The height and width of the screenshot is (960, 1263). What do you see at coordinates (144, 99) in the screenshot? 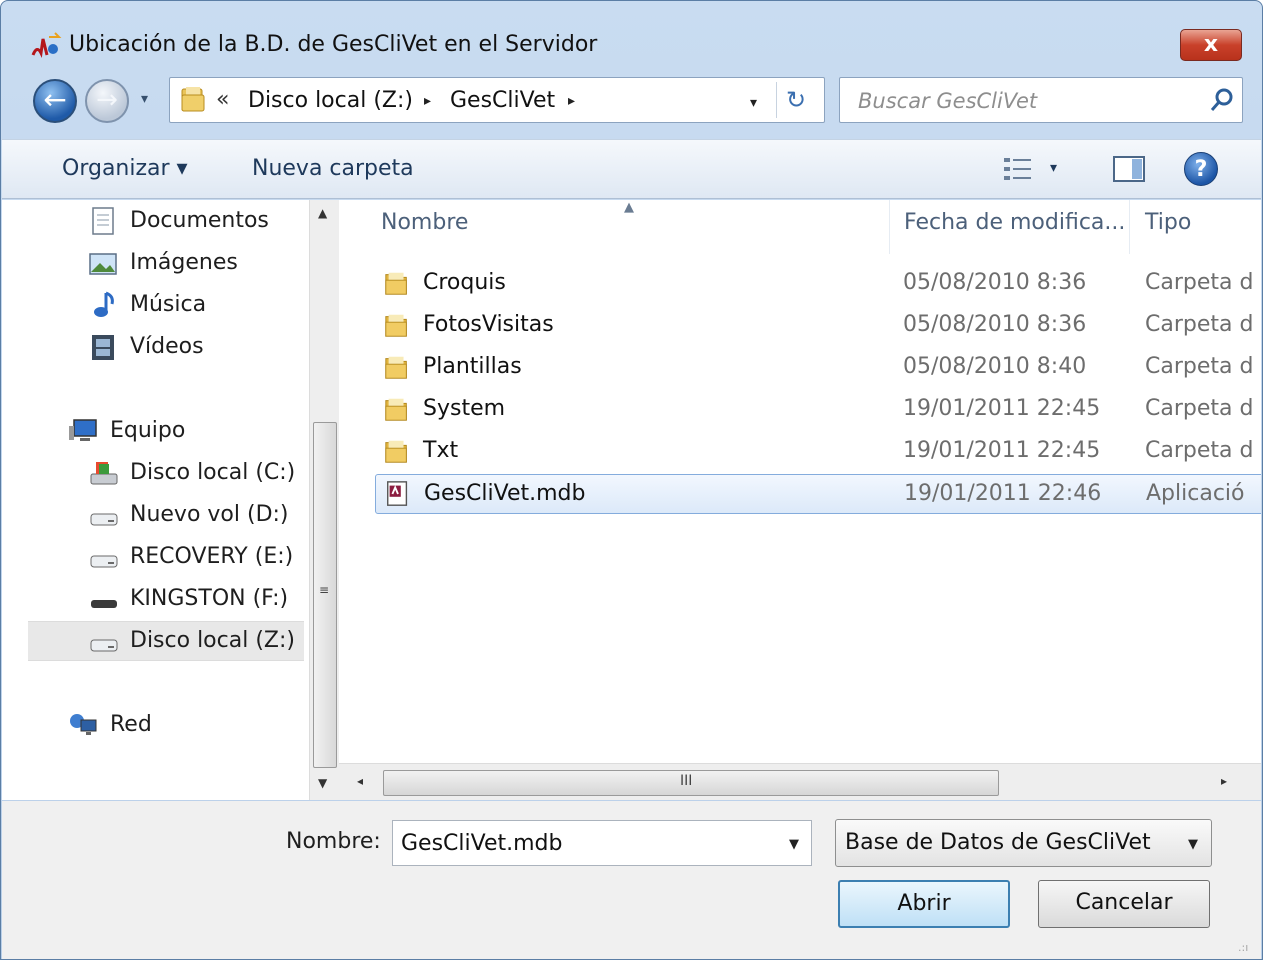
I see `recent-pages-dropdown: ▾` at bounding box center [144, 99].